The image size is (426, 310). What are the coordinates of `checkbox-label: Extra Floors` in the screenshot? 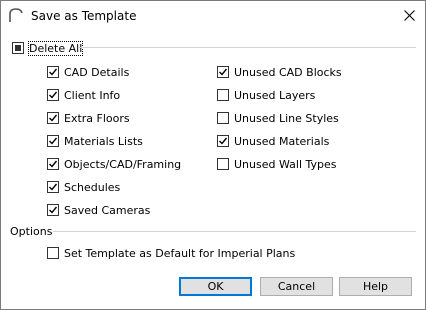 It's located at (97, 118).